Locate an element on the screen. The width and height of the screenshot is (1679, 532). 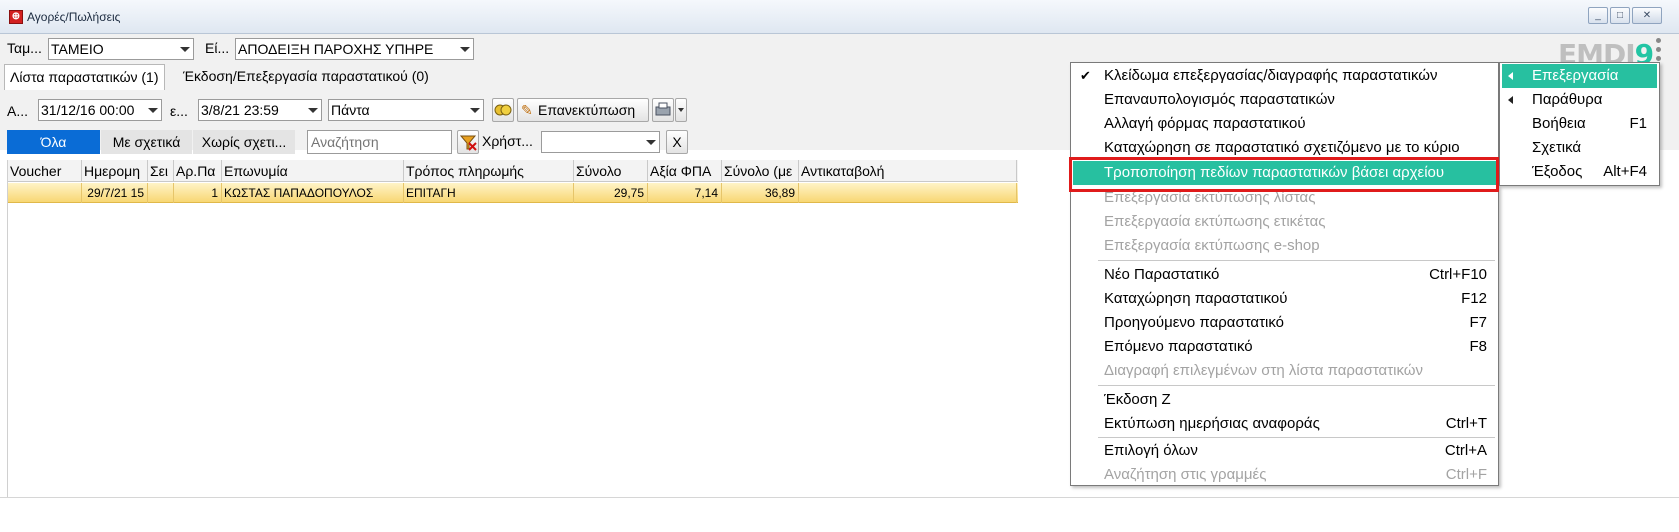
cell-total-vat: 36,89 is located at coordinates (760, 193).